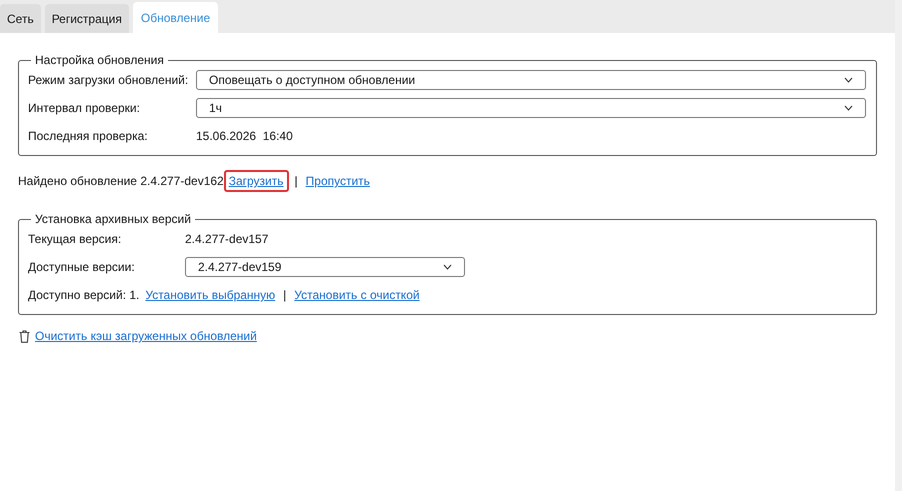  Describe the element at coordinates (325, 267) in the screenshot. I see `dropdown: 2.4.277-dev159` at that location.